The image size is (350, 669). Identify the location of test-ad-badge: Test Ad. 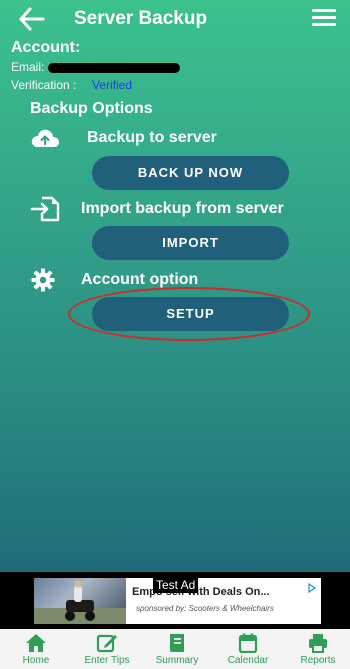
(176, 585).